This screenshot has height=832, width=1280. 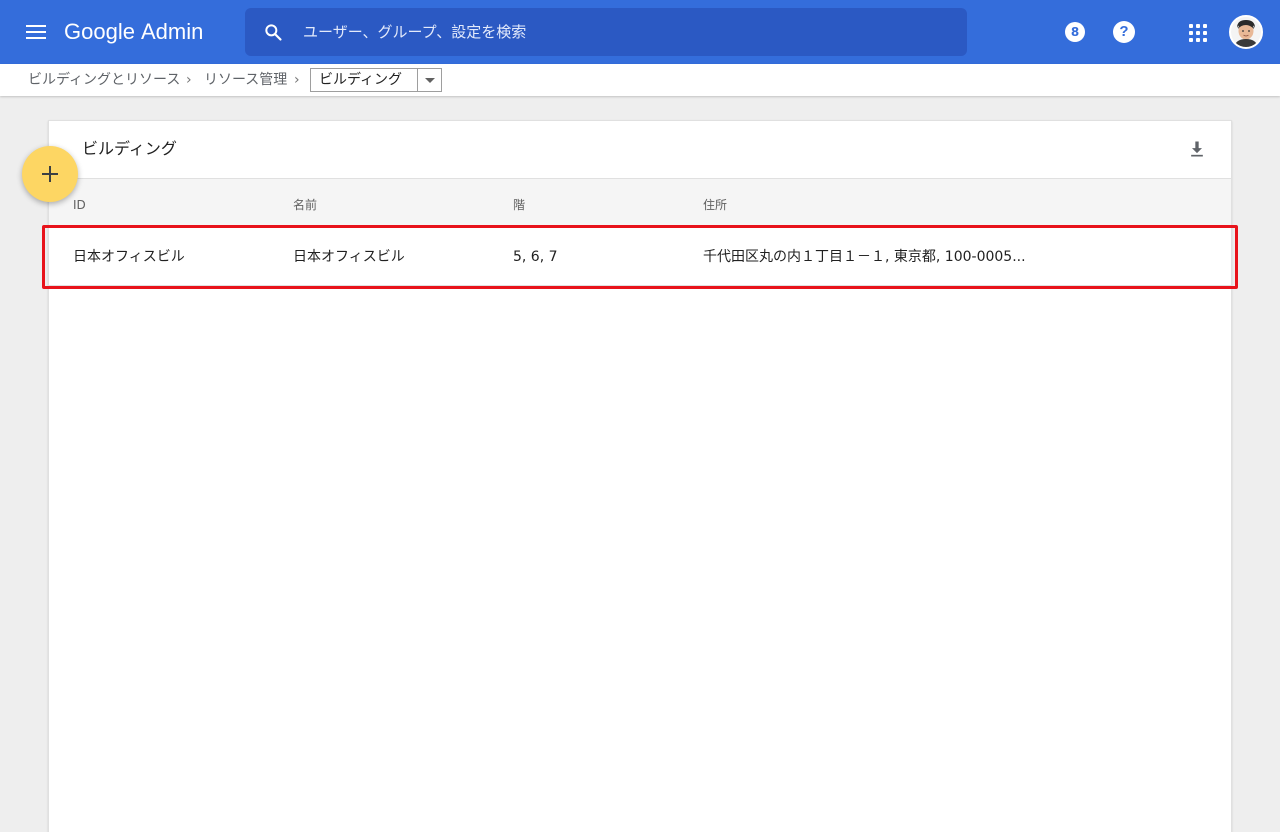 I want to click on app-logo: Google Admin, so click(x=133, y=32).